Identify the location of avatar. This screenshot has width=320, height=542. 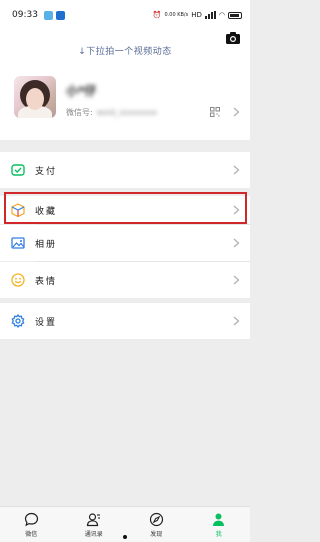
(35, 97).